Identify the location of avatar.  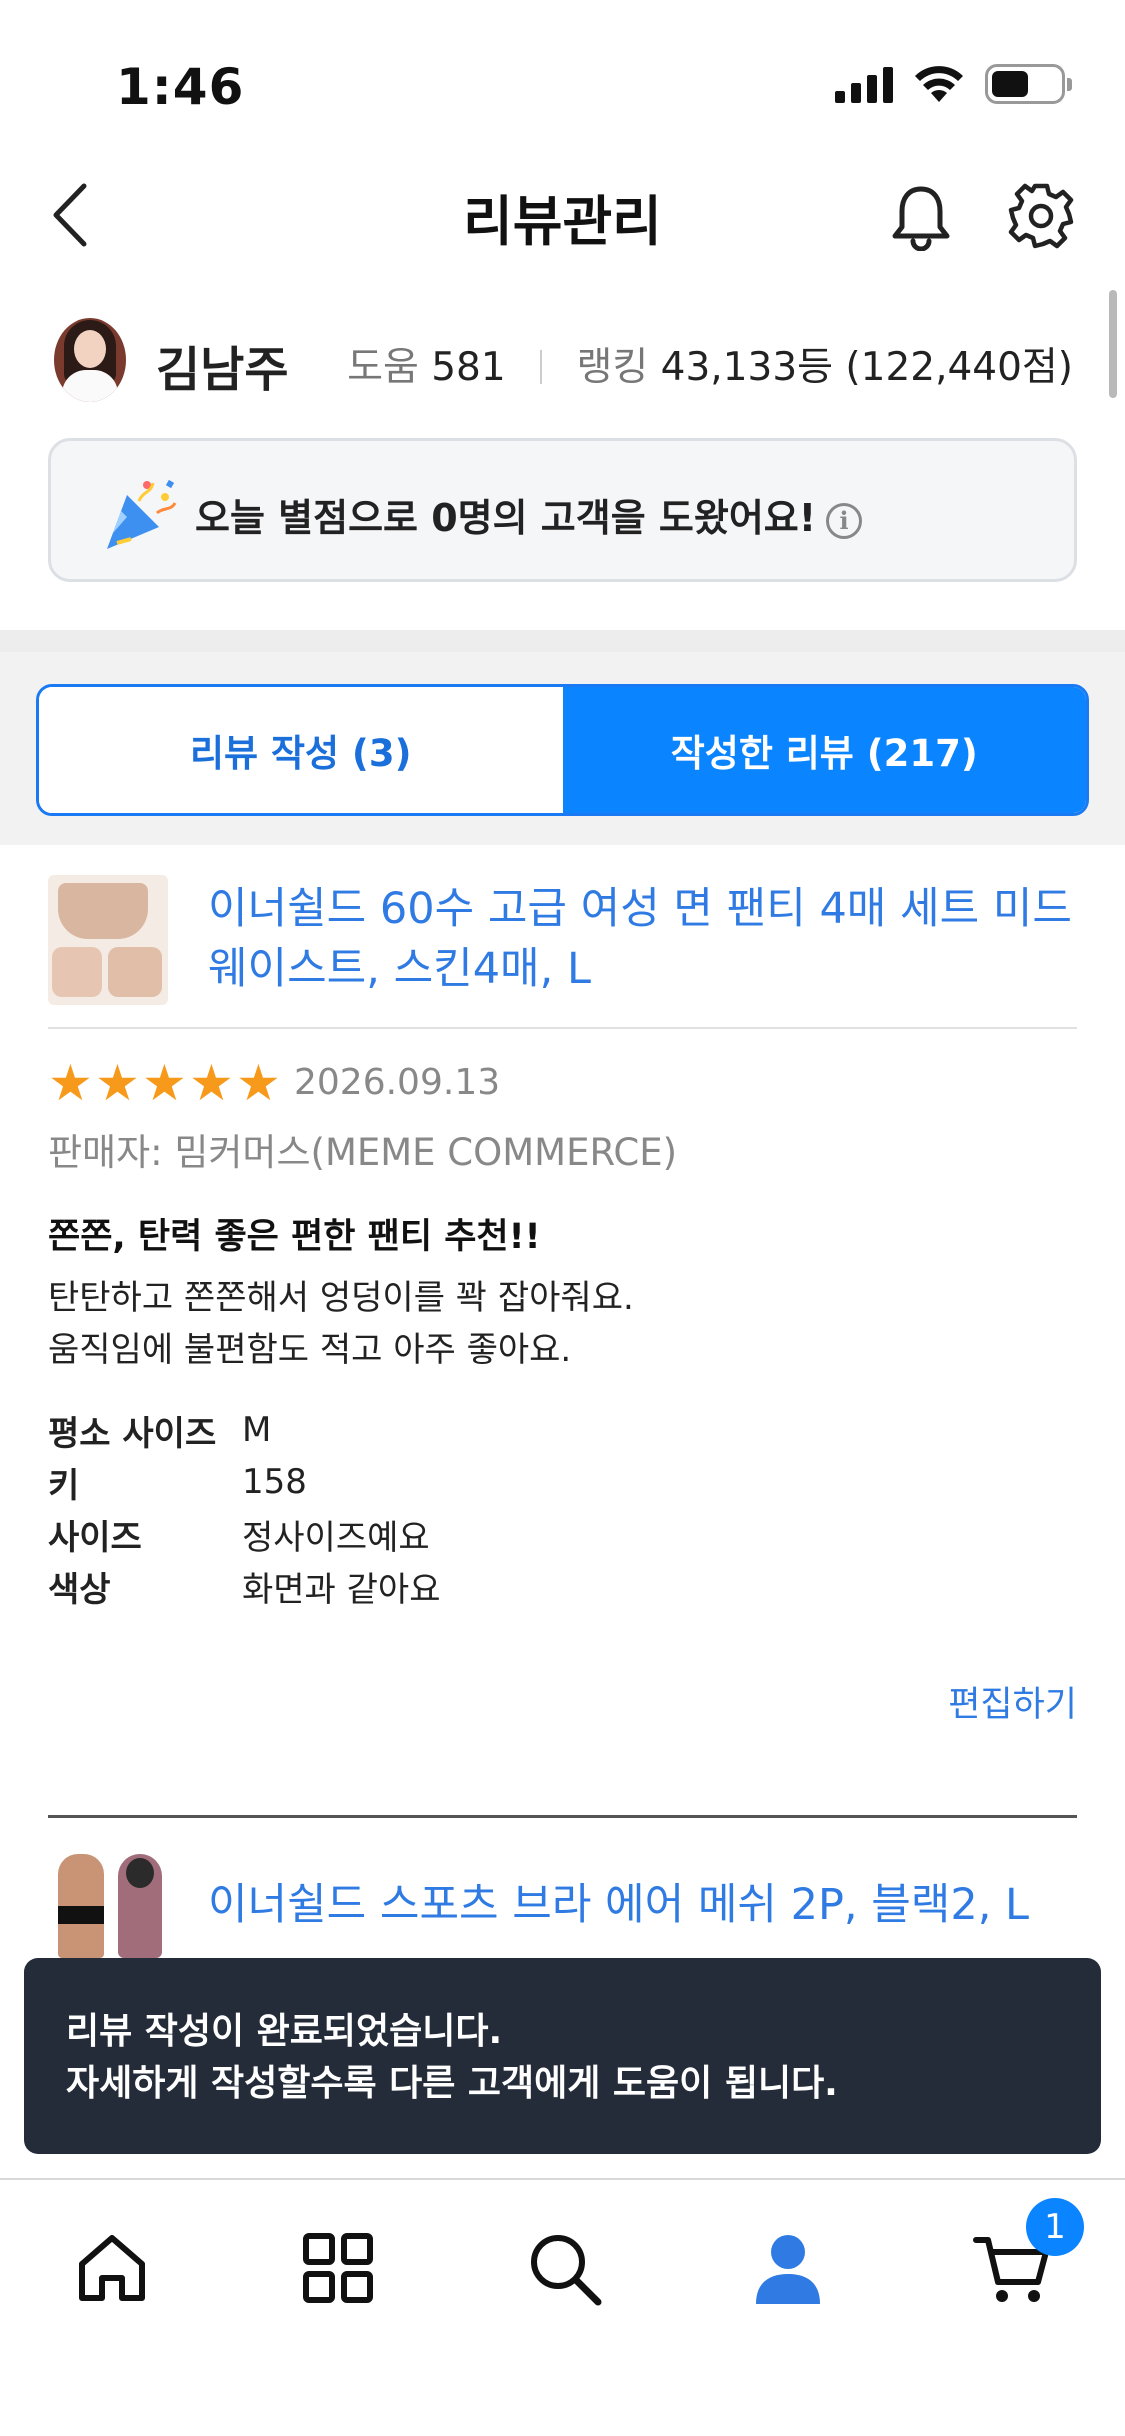
(90, 360).